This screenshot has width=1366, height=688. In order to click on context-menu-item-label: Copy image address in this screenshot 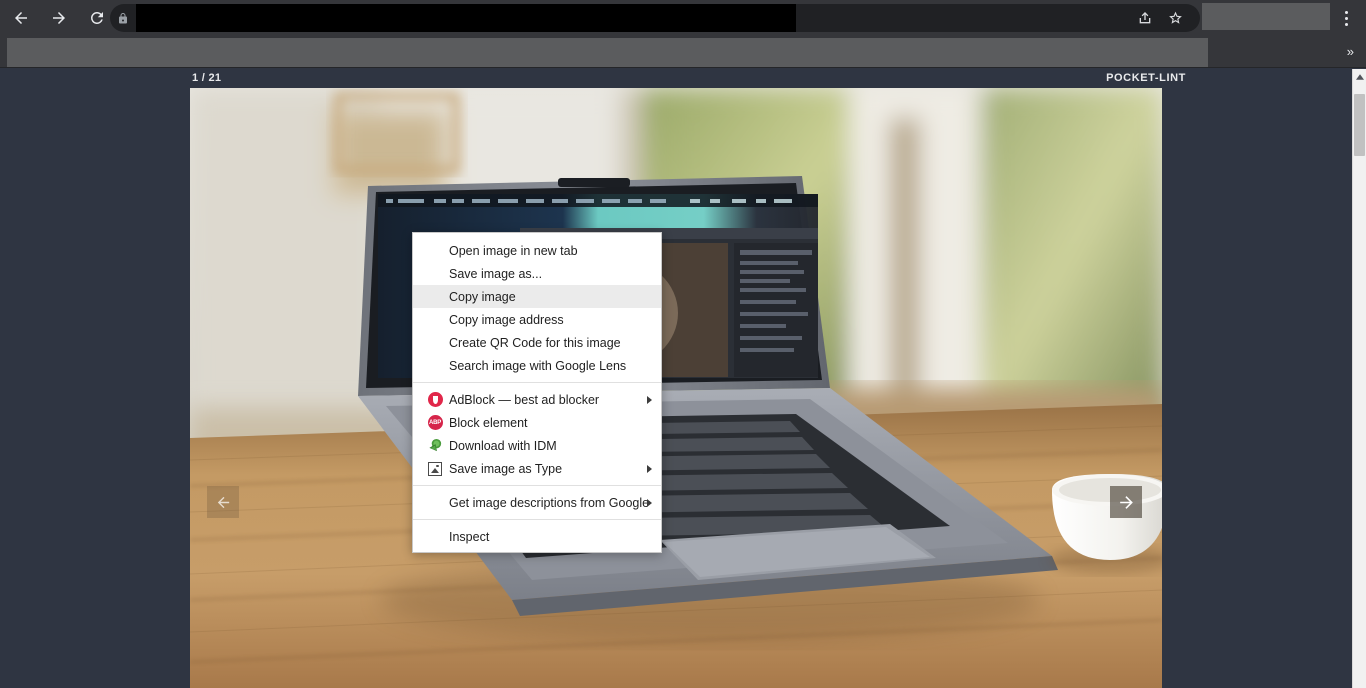, I will do `click(506, 319)`.